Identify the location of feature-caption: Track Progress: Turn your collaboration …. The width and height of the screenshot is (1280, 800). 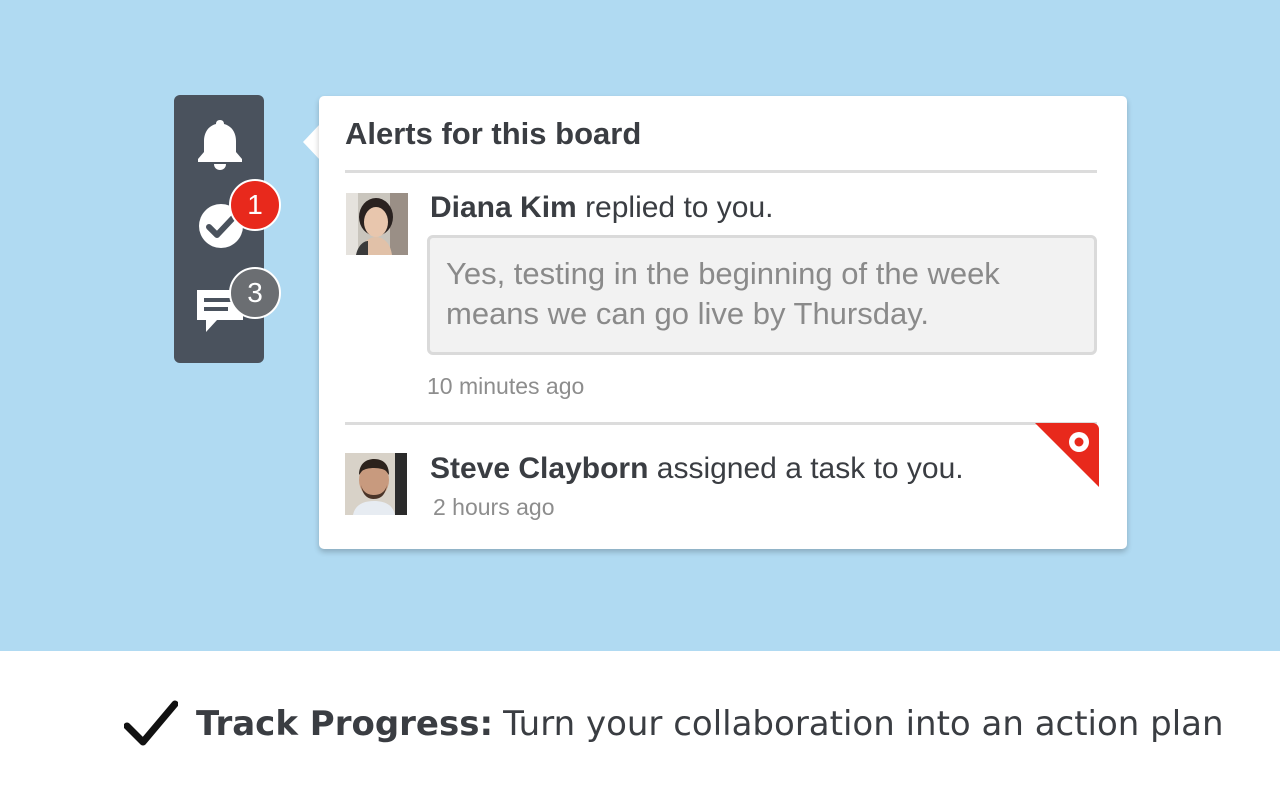
(674, 724).